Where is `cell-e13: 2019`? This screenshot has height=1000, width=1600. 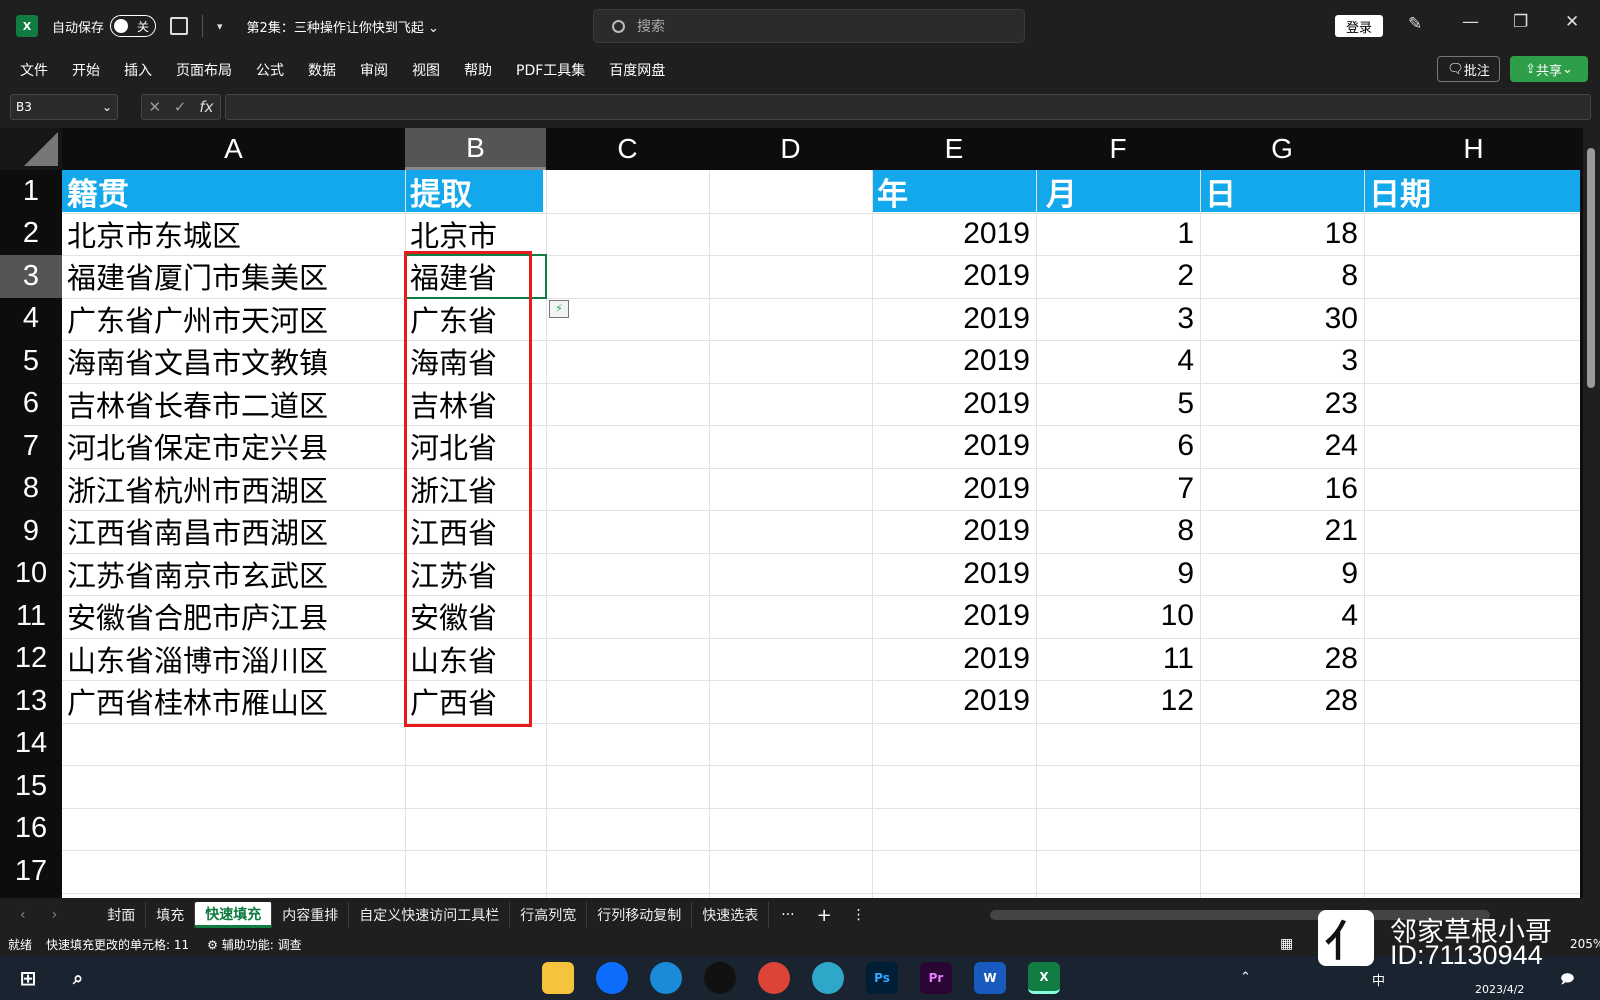 cell-e13: 2019 is located at coordinates (954, 701).